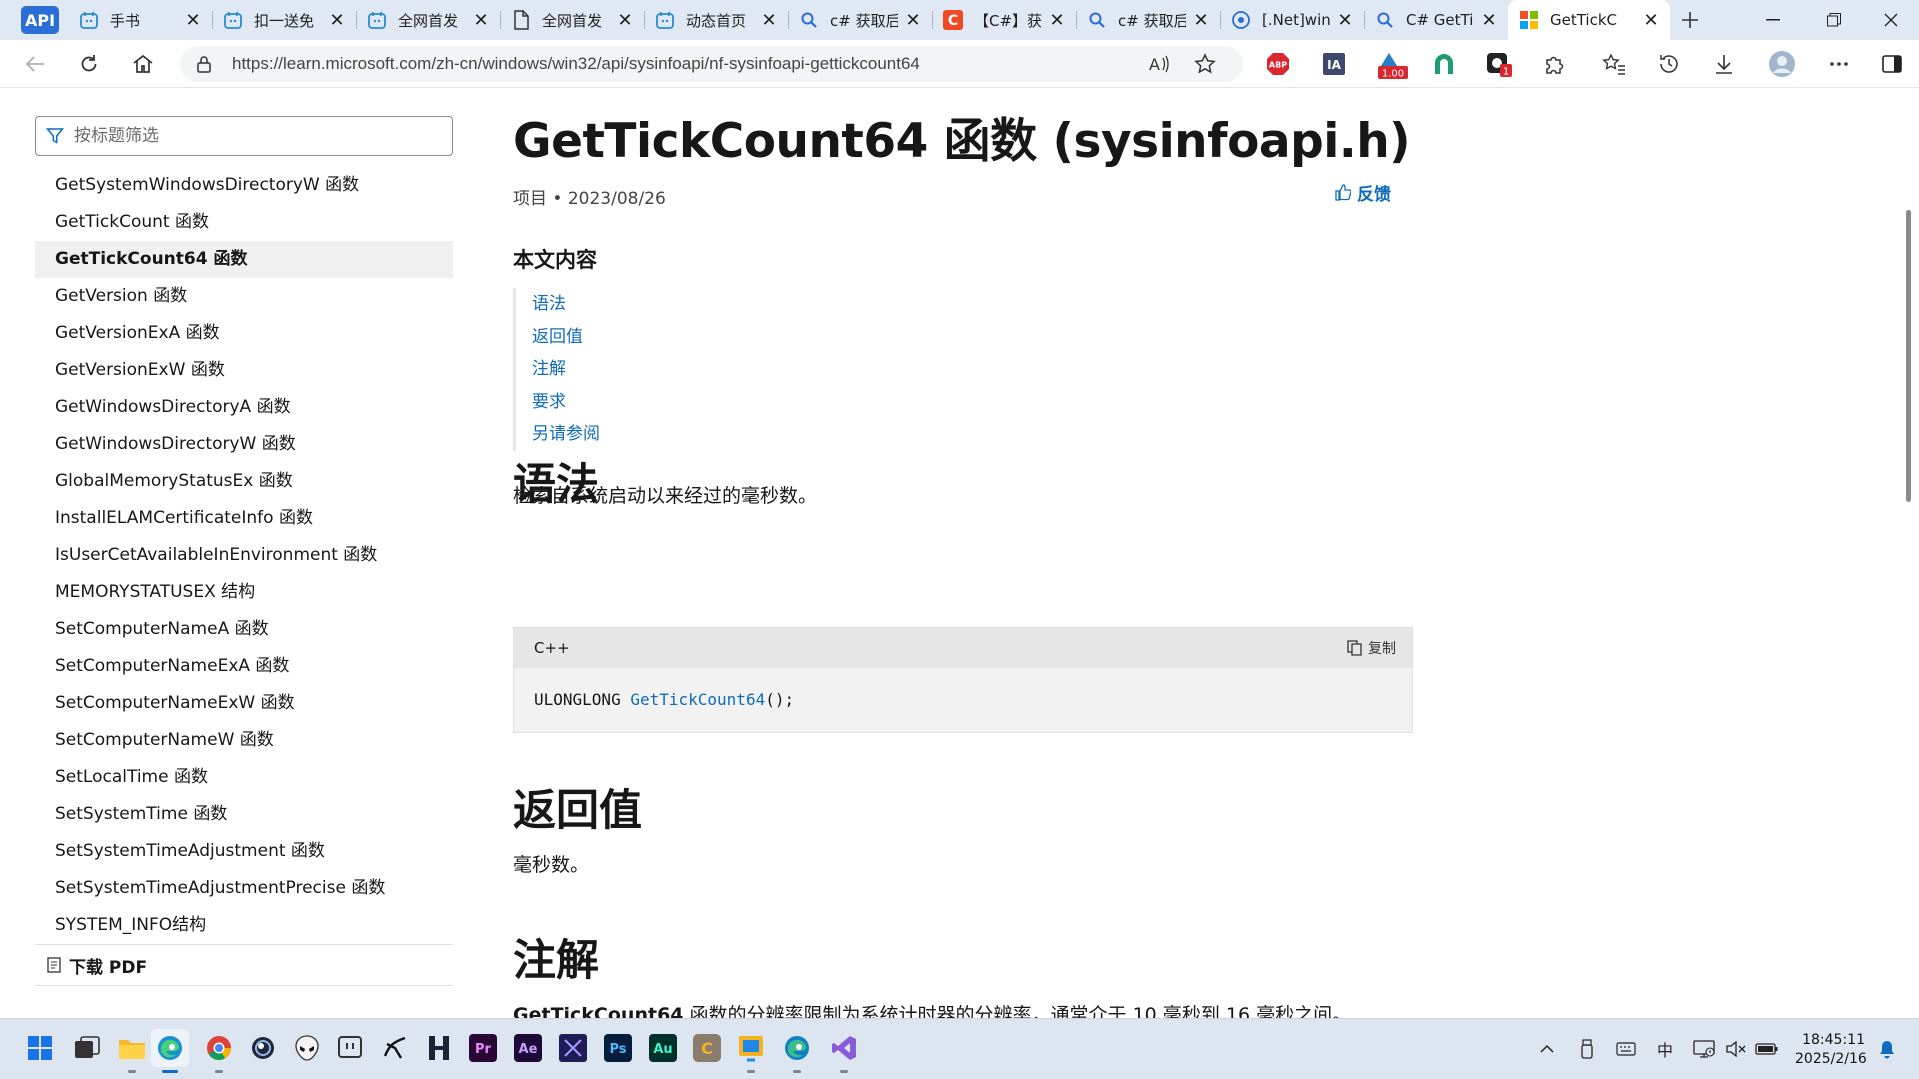  I want to click on home-button, so click(143, 64).